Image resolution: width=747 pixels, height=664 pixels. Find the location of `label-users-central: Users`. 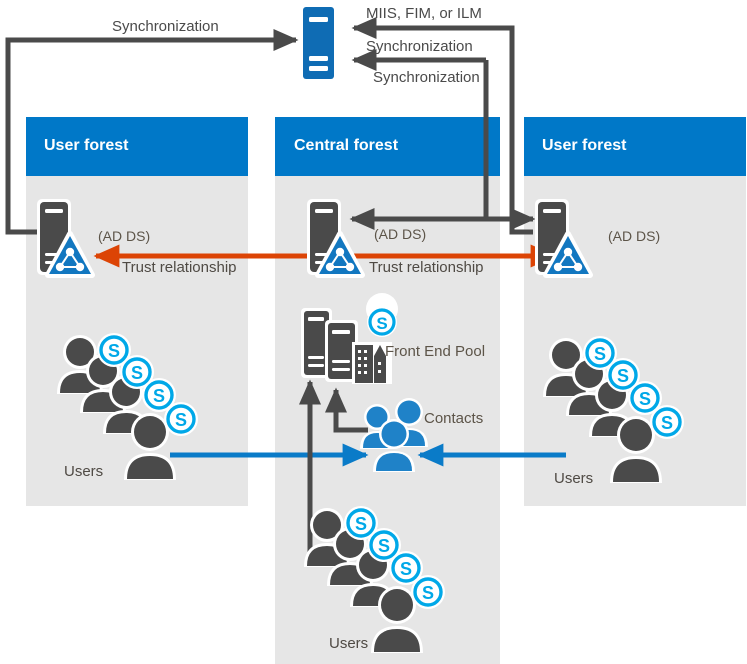

label-users-central: Users is located at coordinates (349, 643).